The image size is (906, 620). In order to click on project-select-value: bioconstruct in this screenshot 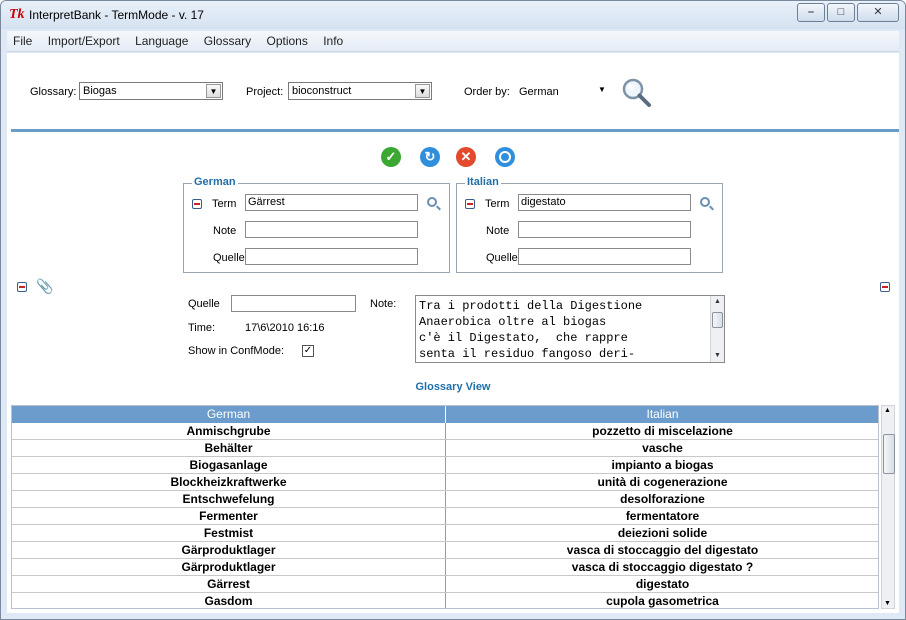, I will do `click(322, 91)`.